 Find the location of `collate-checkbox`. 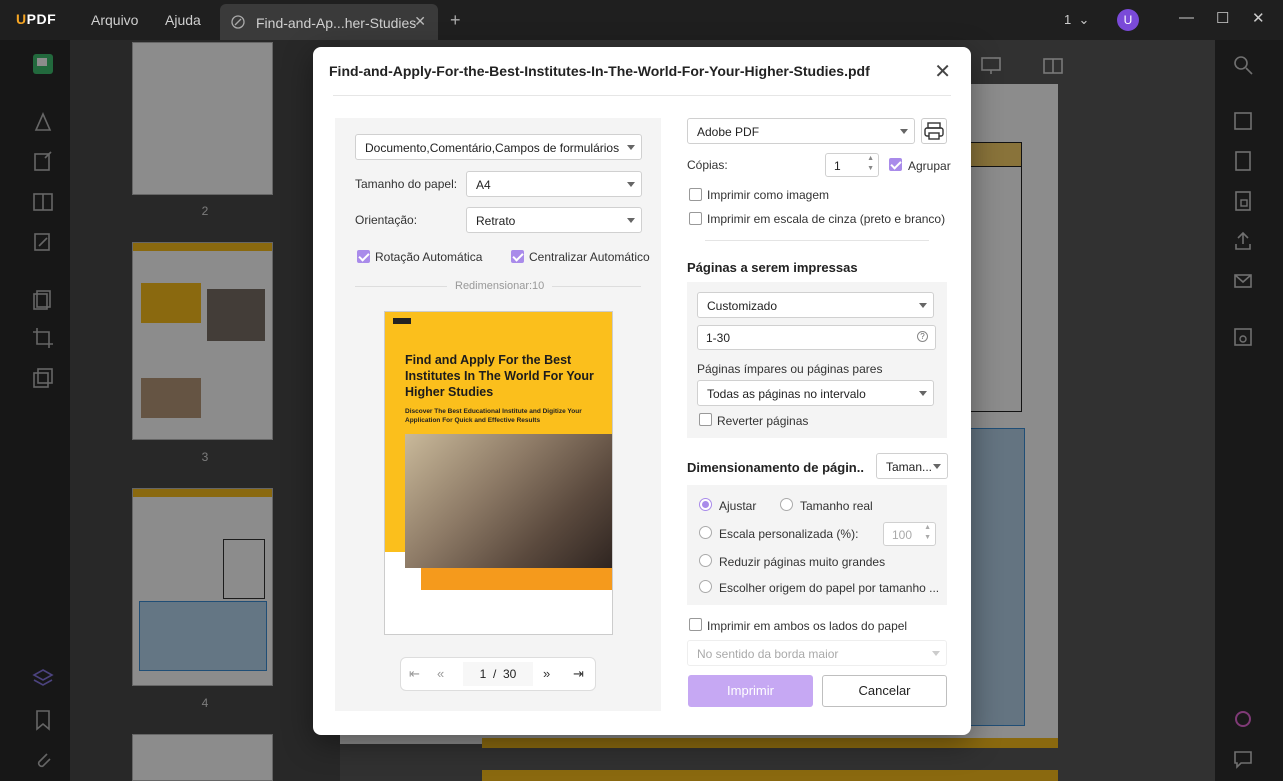

collate-checkbox is located at coordinates (895, 164).